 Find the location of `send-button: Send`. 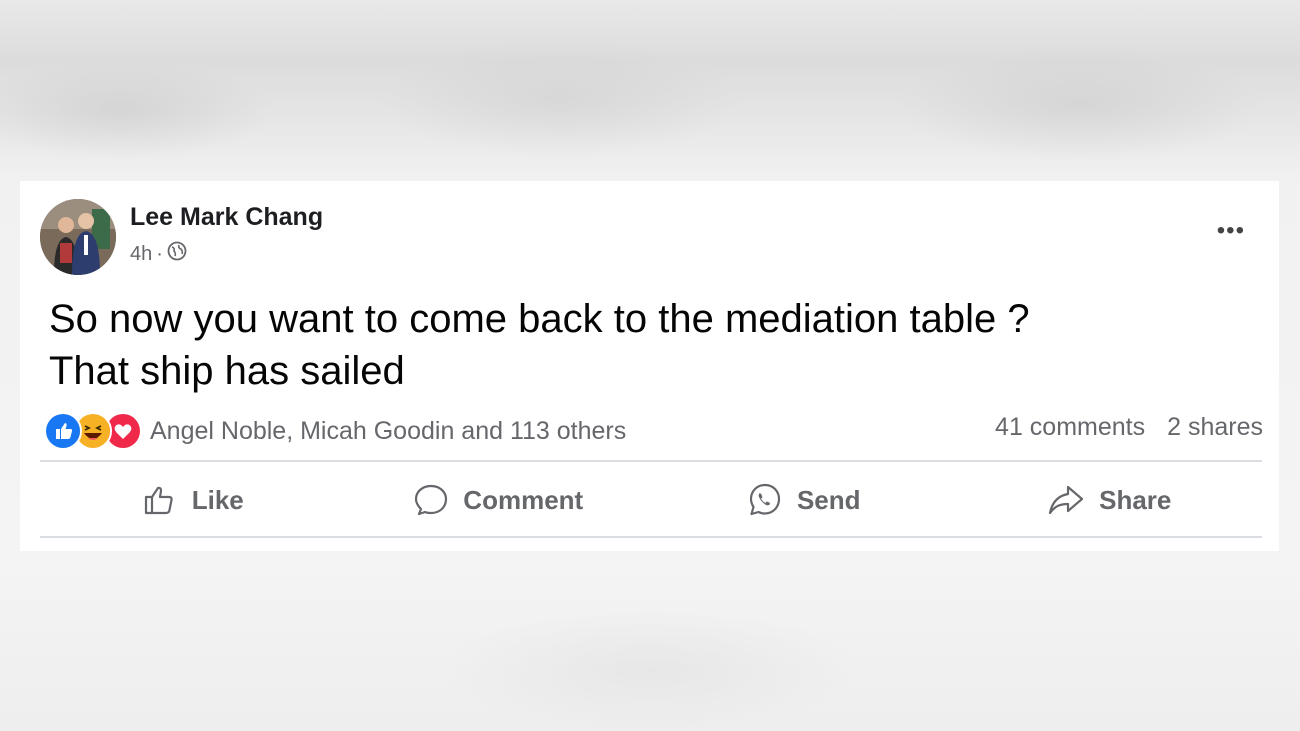

send-button: Send is located at coordinates (804, 500).